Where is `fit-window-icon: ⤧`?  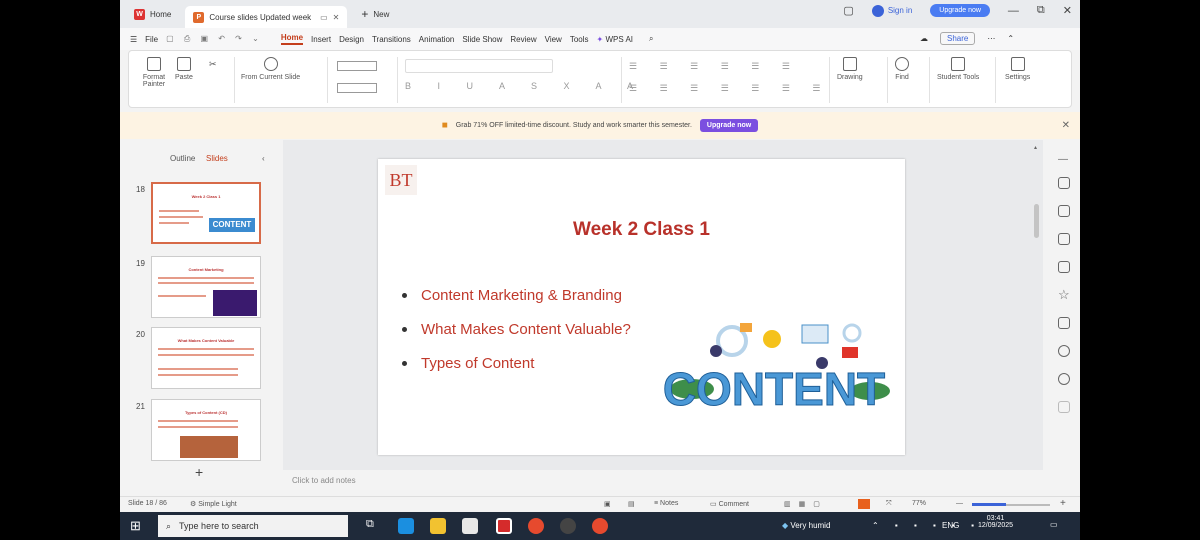 fit-window-icon: ⤧ is located at coordinates (889, 504).